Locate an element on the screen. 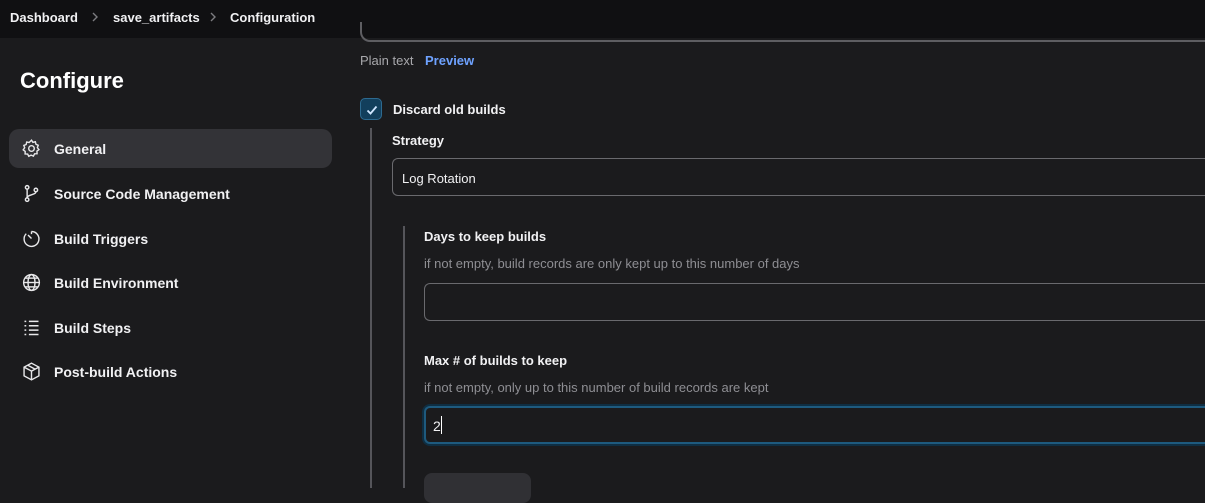 This screenshot has width=1205, height=503. gear-icon is located at coordinates (31, 148).